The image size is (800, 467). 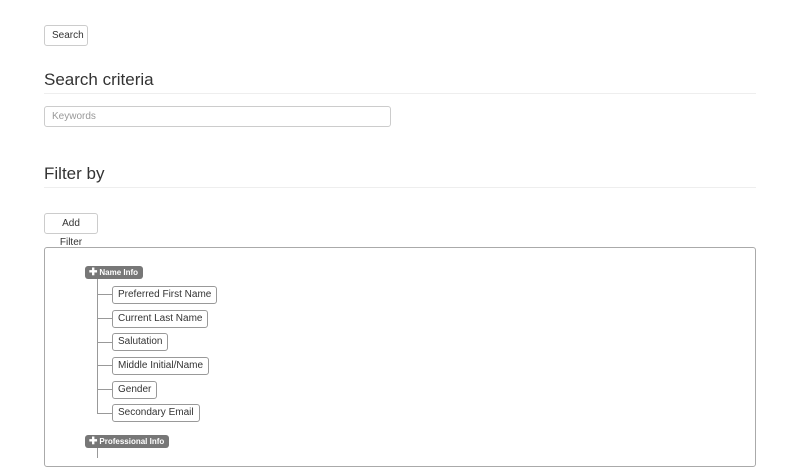 I want to click on group-label-name-info: Name Info, so click(x=119, y=272).